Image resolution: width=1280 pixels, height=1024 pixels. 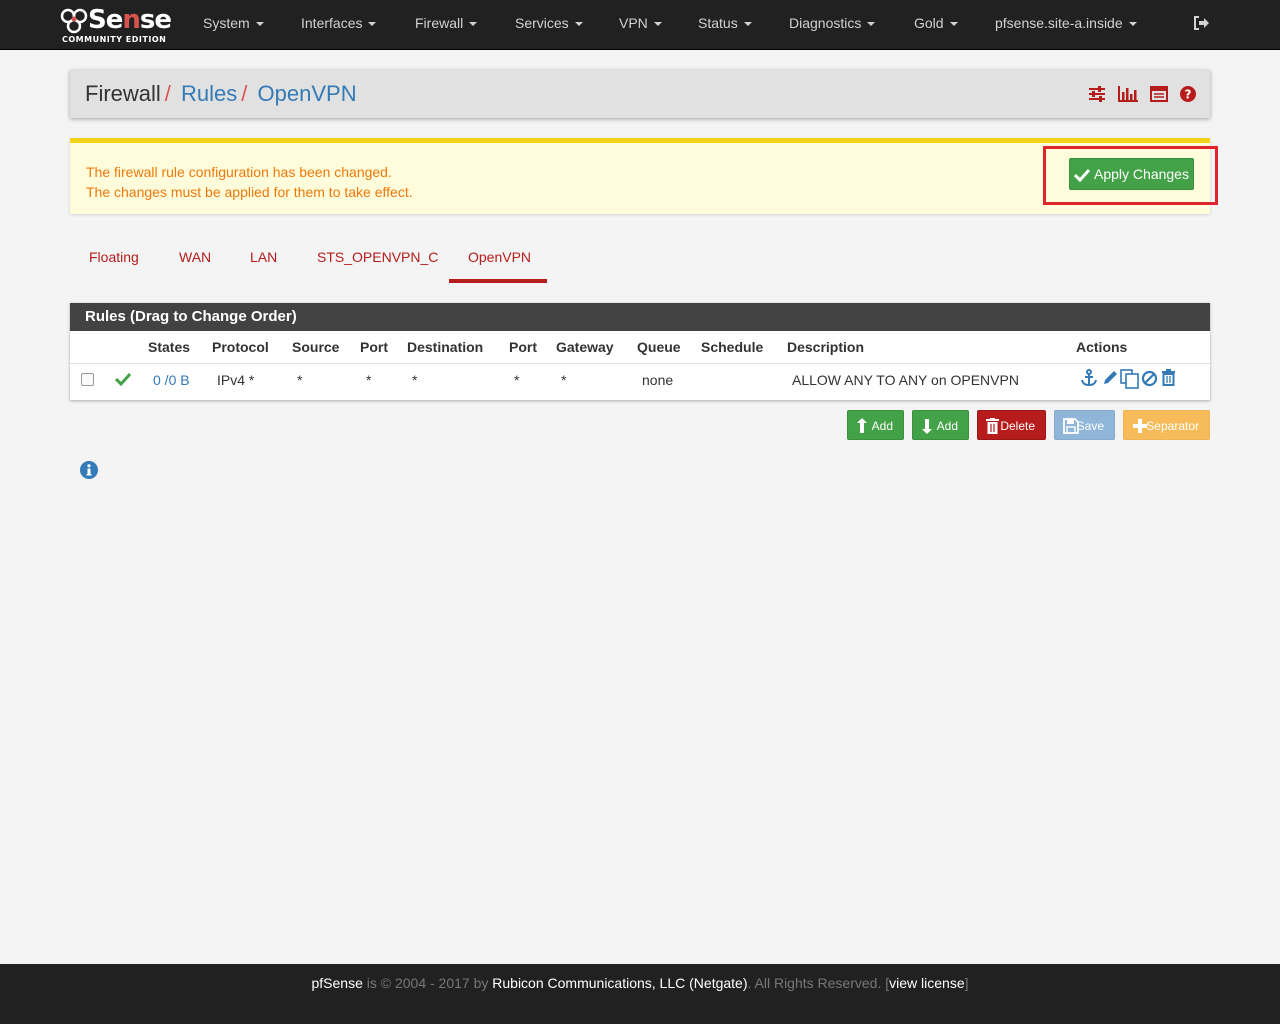 What do you see at coordinates (1128, 95) in the screenshot?
I see `bar-chart-icon` at bounding box center [1128, 95].